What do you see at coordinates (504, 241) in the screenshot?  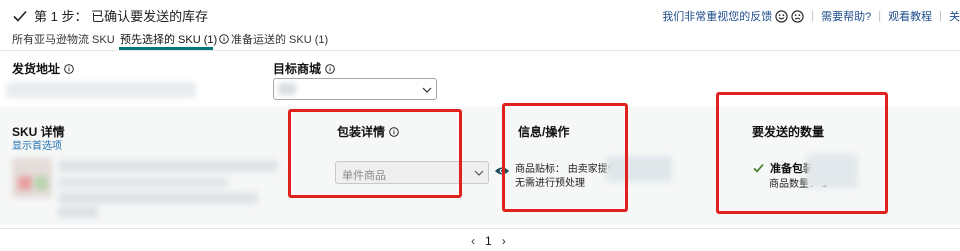 I see `next-page-button: ›` at bounding box center [504, 241].